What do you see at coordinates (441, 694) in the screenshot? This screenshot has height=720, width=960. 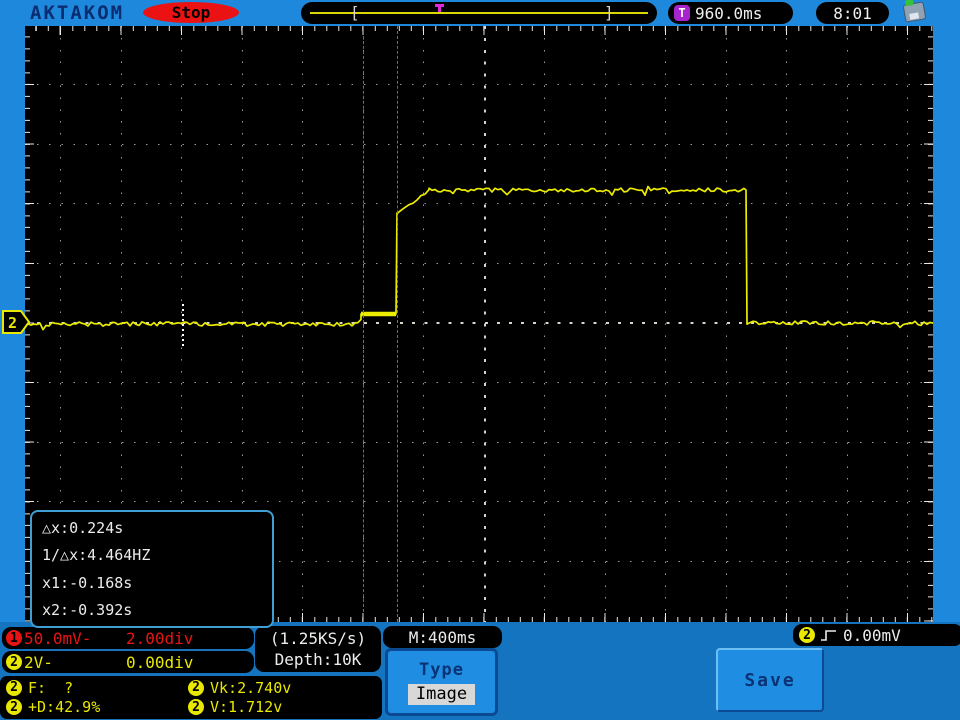 I see `type-value-image: Image` at bounding box center [441, 694].